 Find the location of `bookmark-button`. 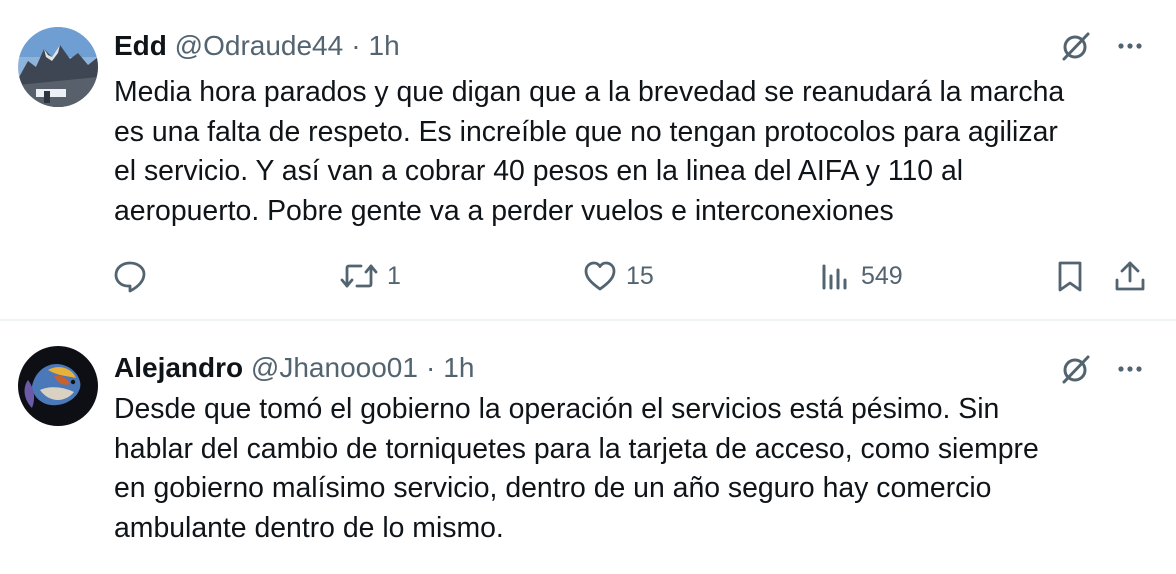

bookmark-button is located at coordinates (1070, 276).